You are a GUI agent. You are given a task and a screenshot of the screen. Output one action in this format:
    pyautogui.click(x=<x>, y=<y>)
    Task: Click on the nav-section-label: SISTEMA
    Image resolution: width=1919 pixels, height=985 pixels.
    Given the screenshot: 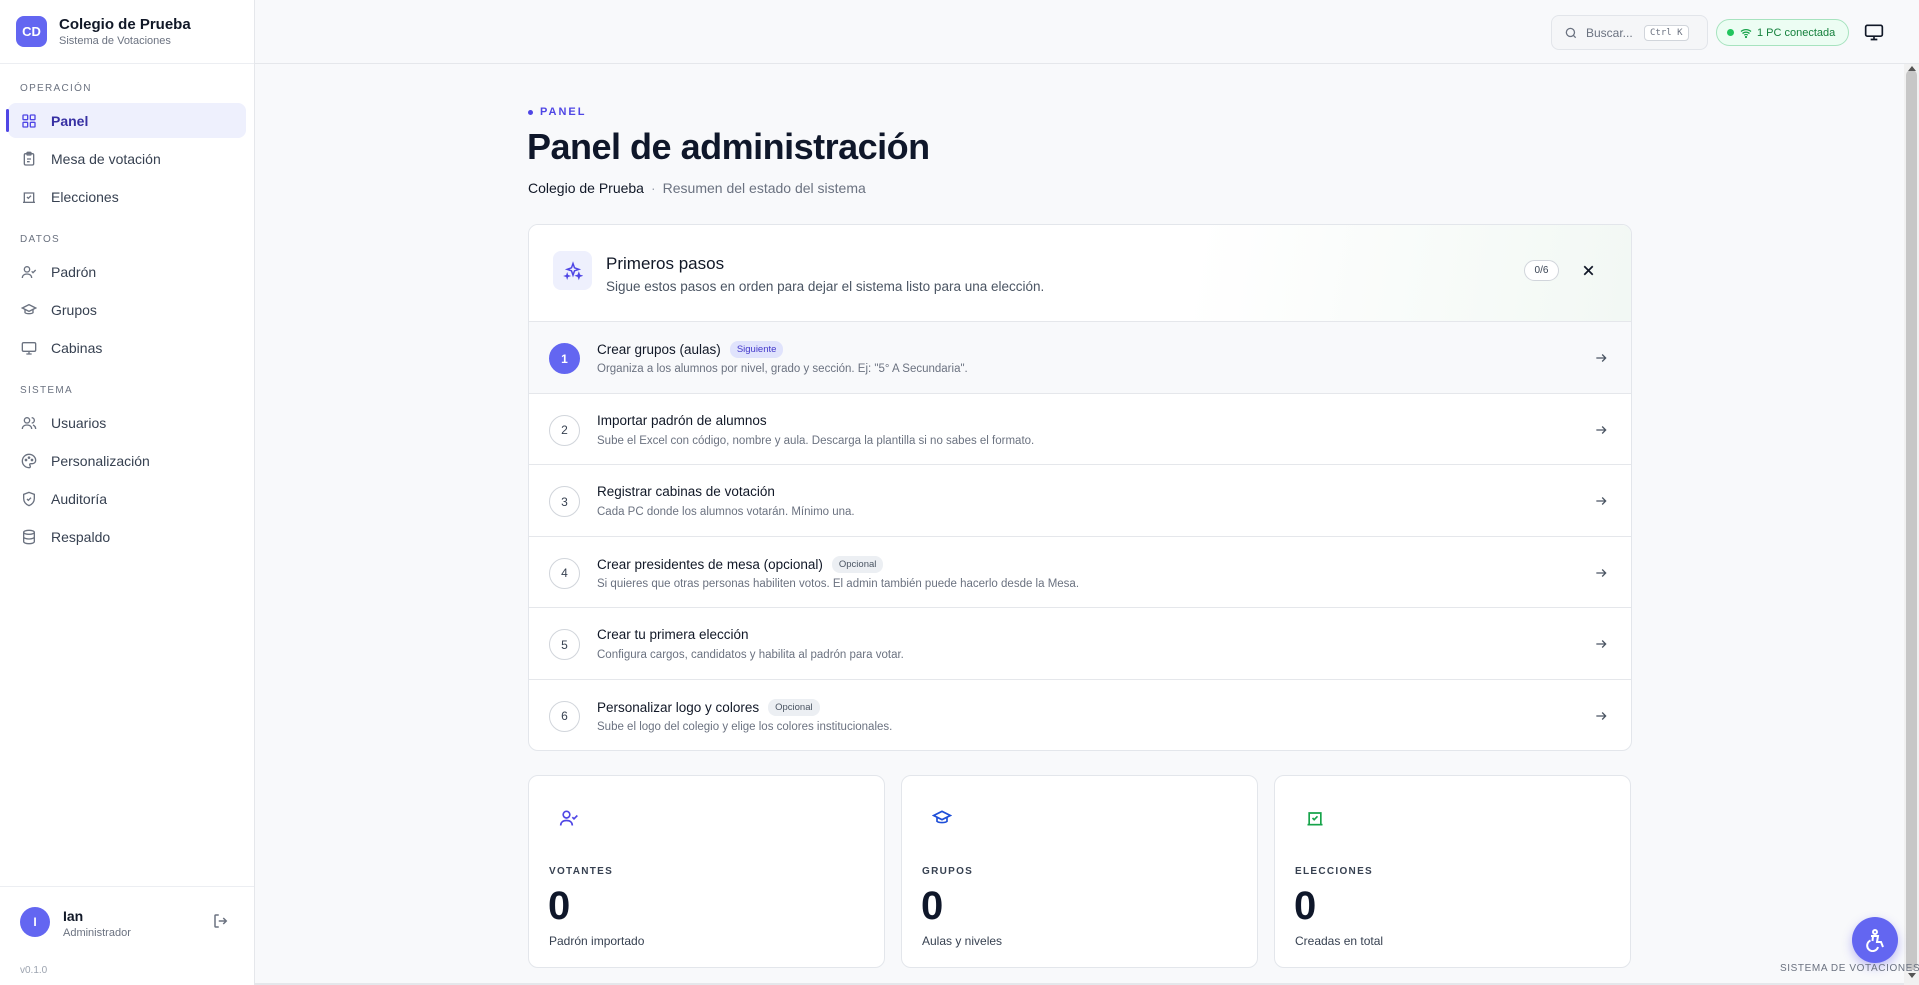 What is the action you would take?
    pyautogui.click(x=46, y=390)
    